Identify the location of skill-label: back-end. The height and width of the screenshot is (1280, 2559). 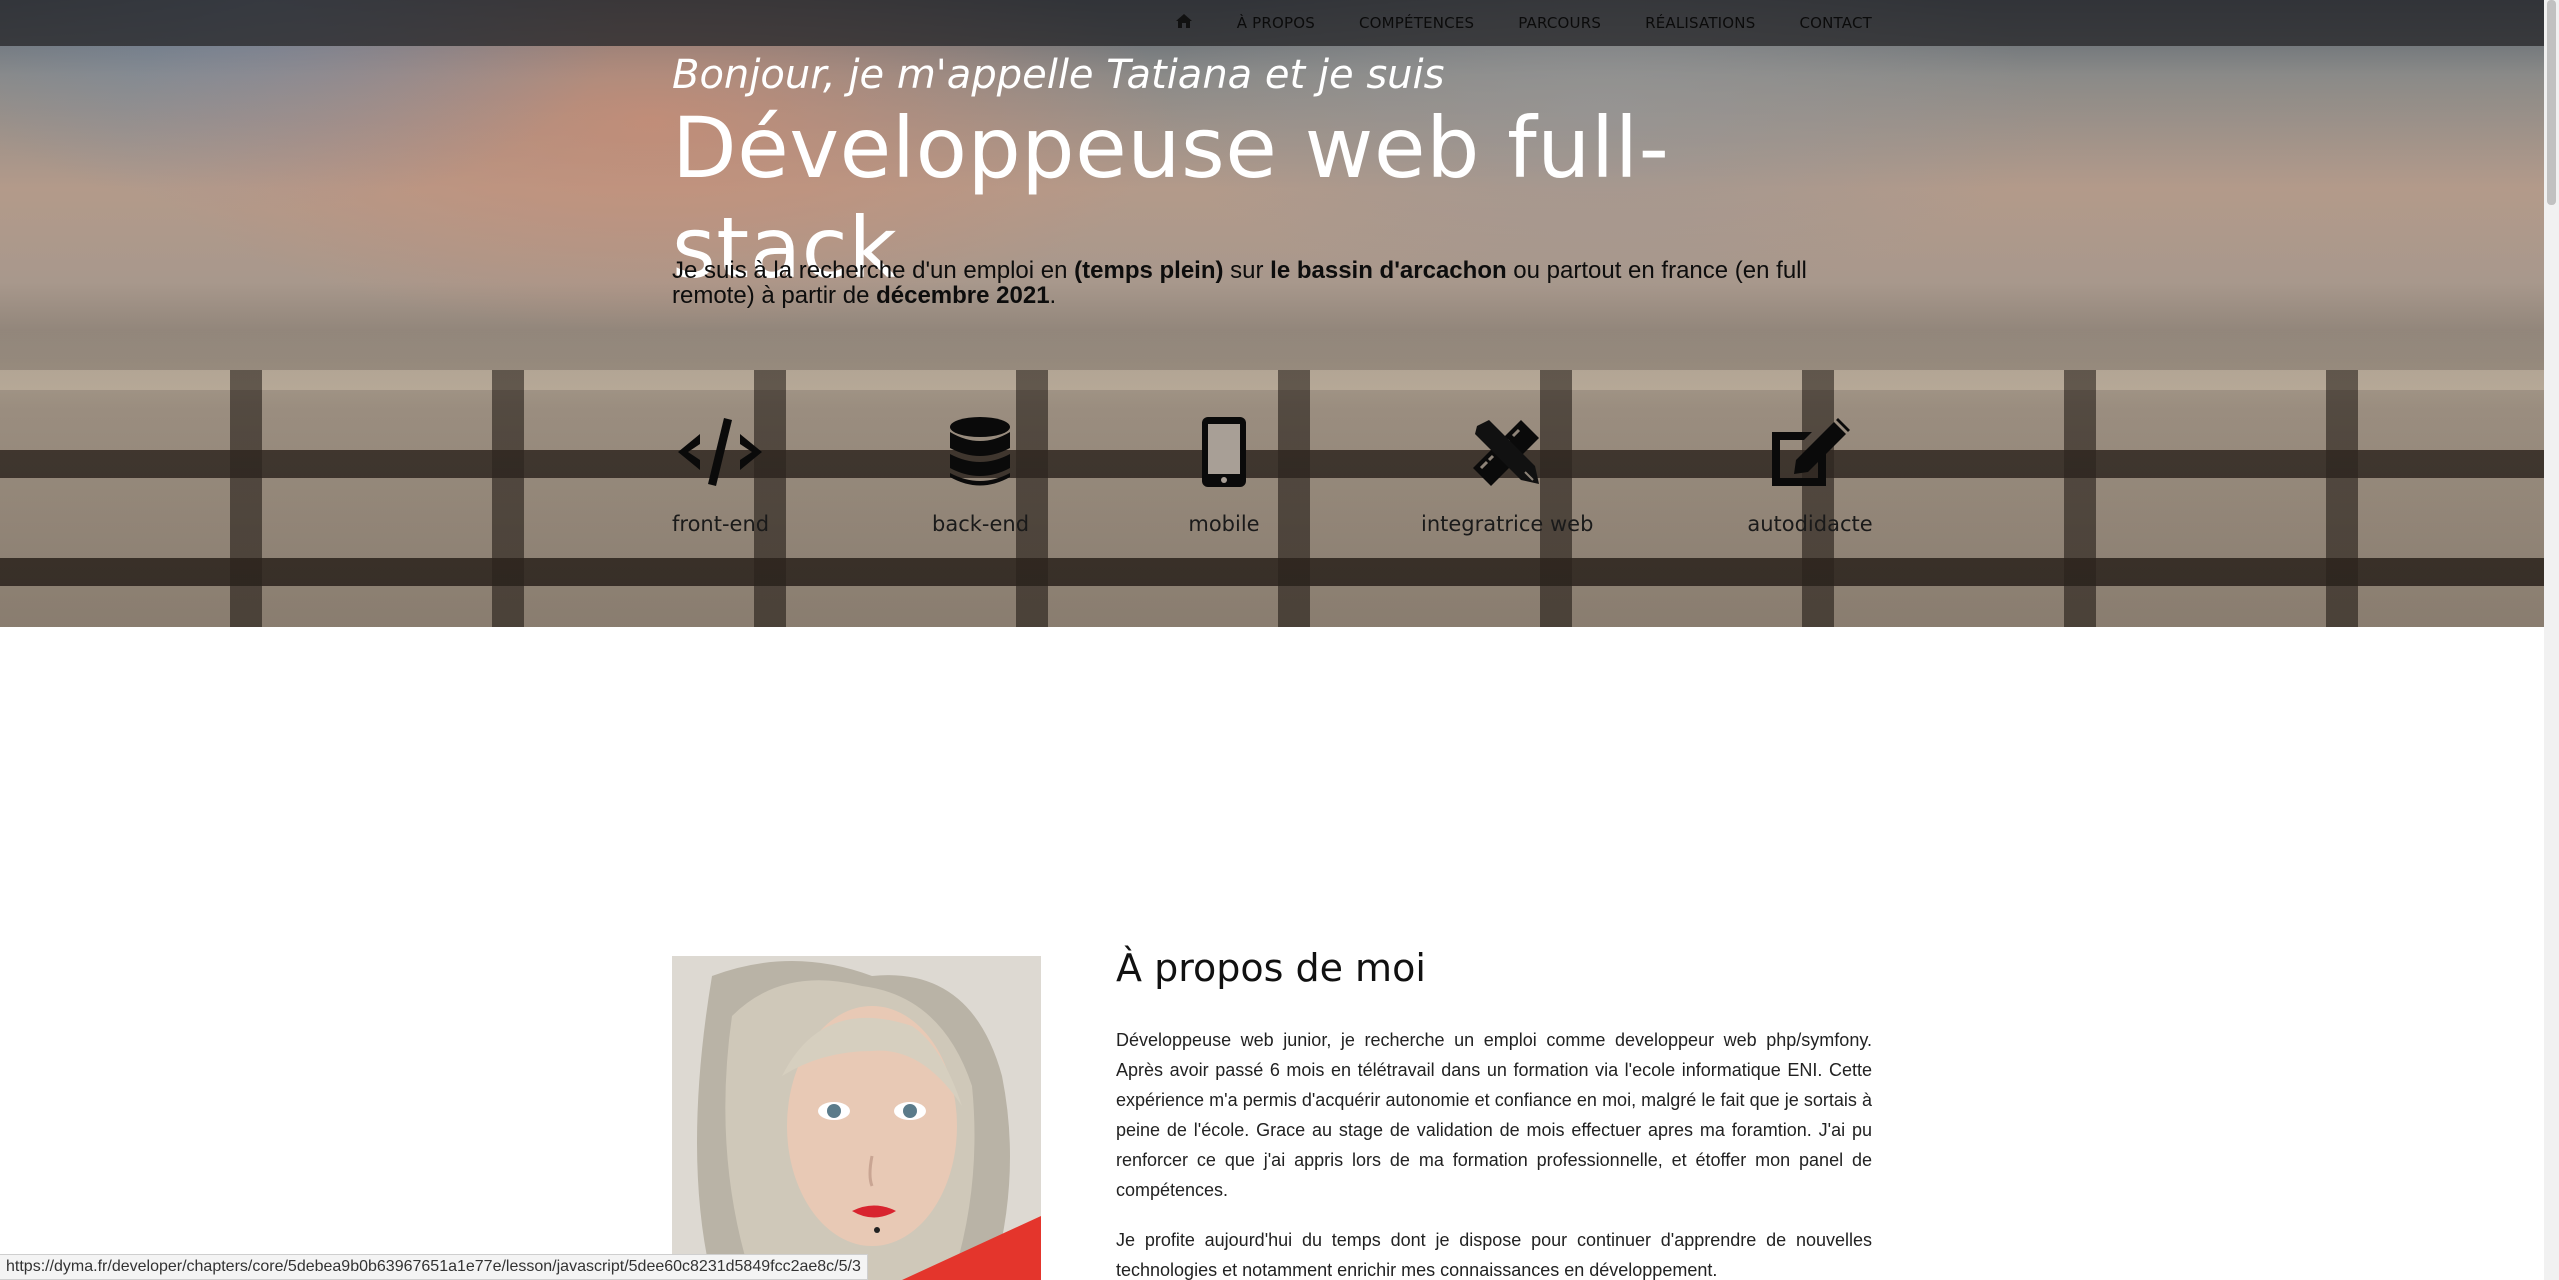
(981, 524).